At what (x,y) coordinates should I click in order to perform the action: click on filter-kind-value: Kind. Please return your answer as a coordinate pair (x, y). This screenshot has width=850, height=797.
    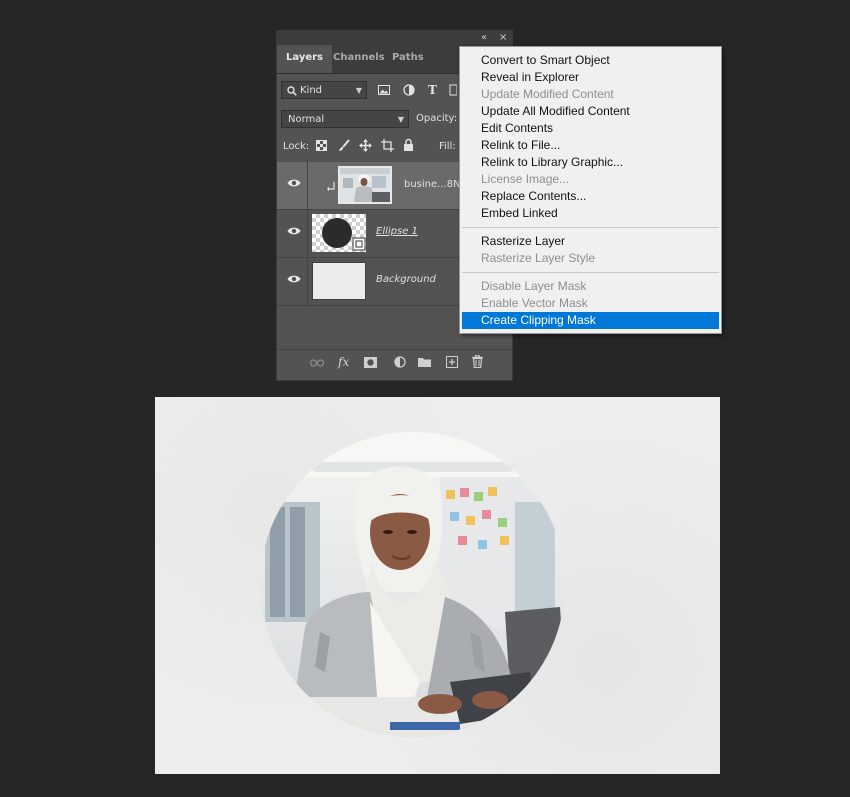
    Looking at the image, I should click on (311, 90).